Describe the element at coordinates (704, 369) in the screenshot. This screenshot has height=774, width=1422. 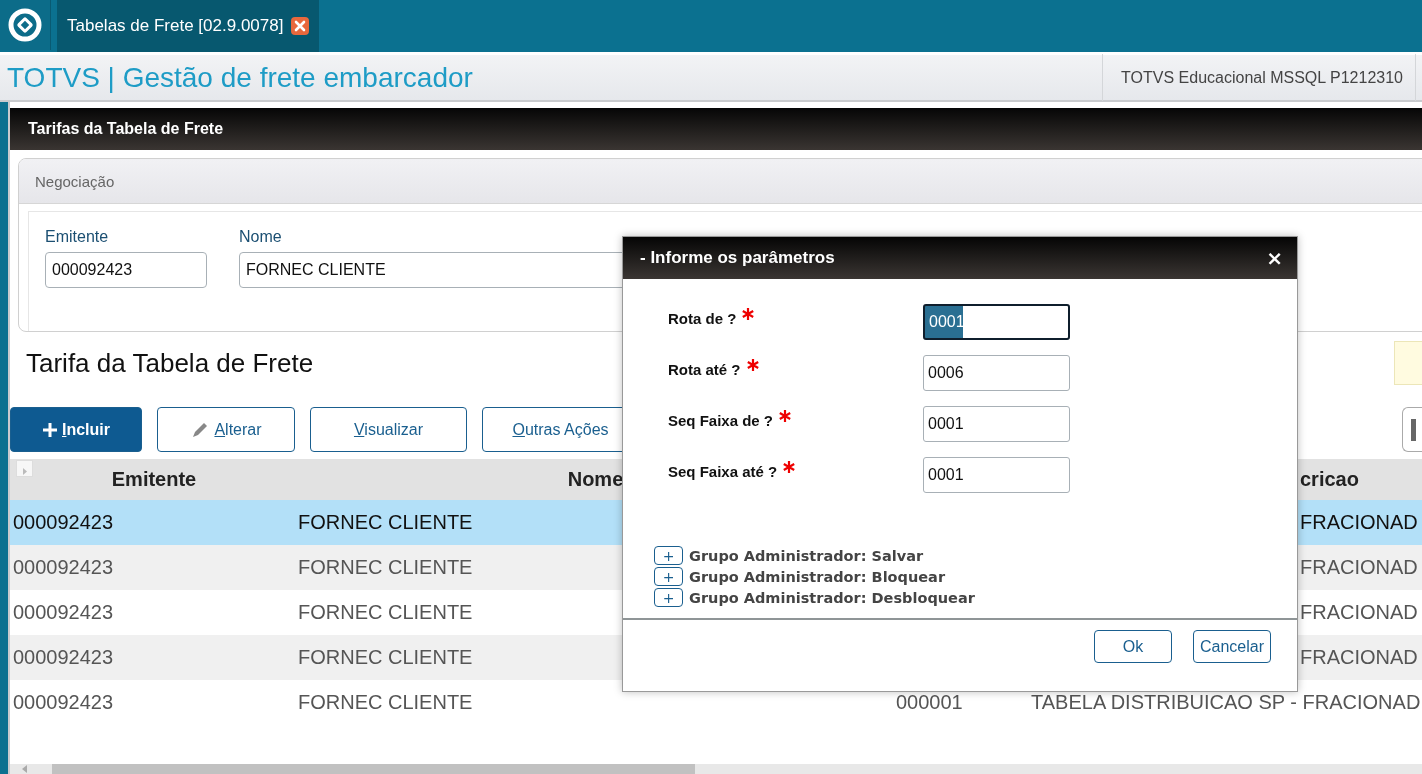
I see `field-label: Rota até ?` at that location.